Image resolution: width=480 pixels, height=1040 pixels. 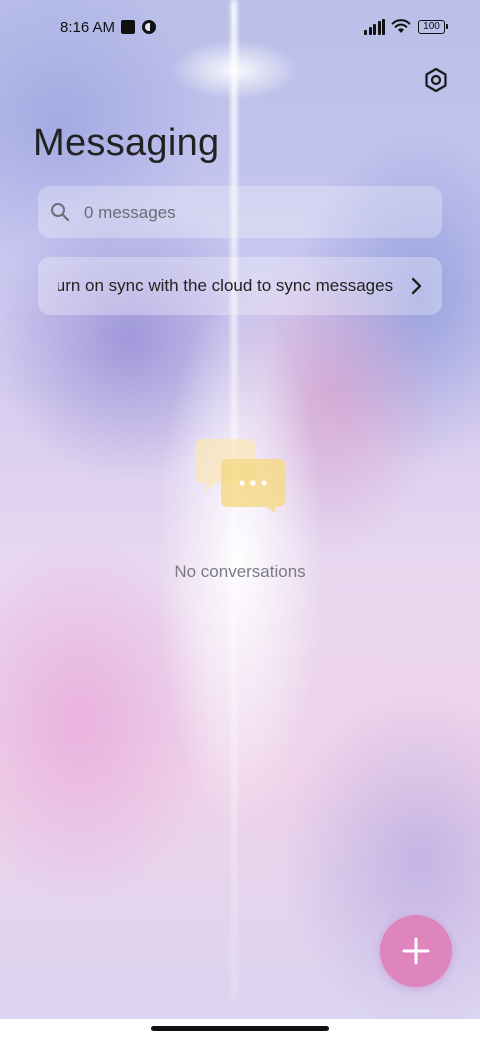 I want to click on settings-hexagon-icon, so click(x=436, y=80).